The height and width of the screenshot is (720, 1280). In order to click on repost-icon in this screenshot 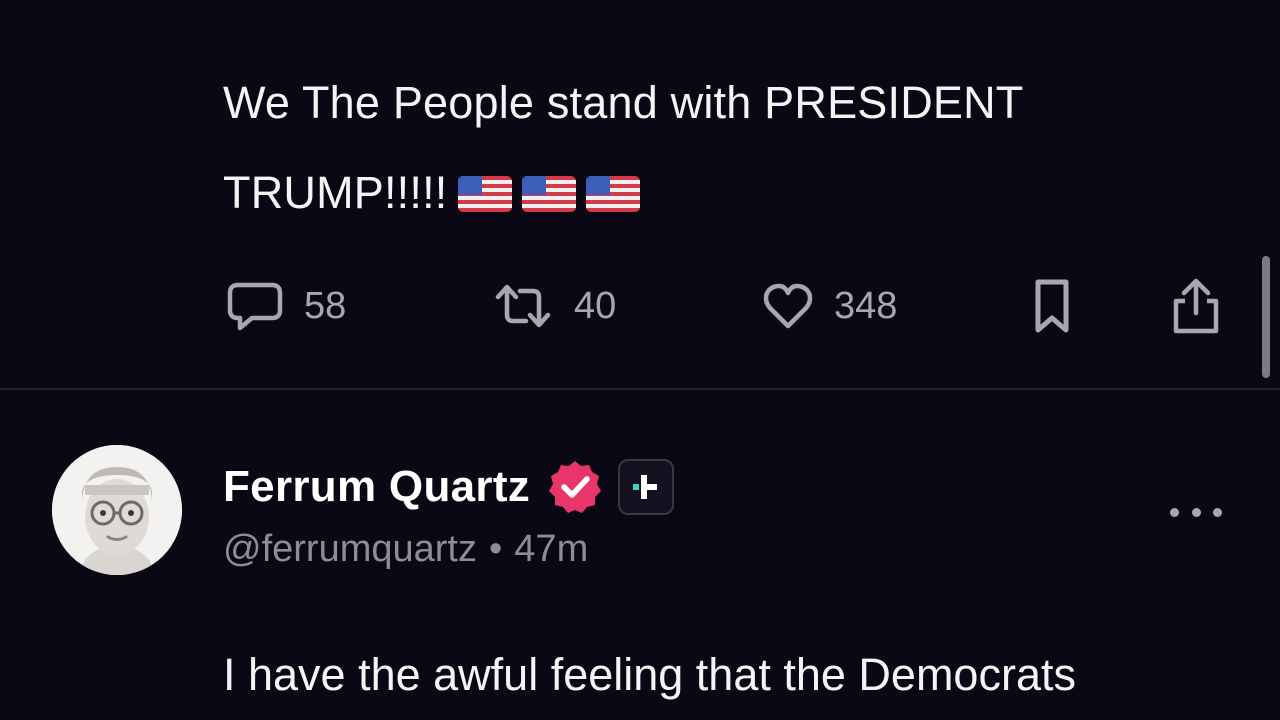, I will do `click(523, 306)`.